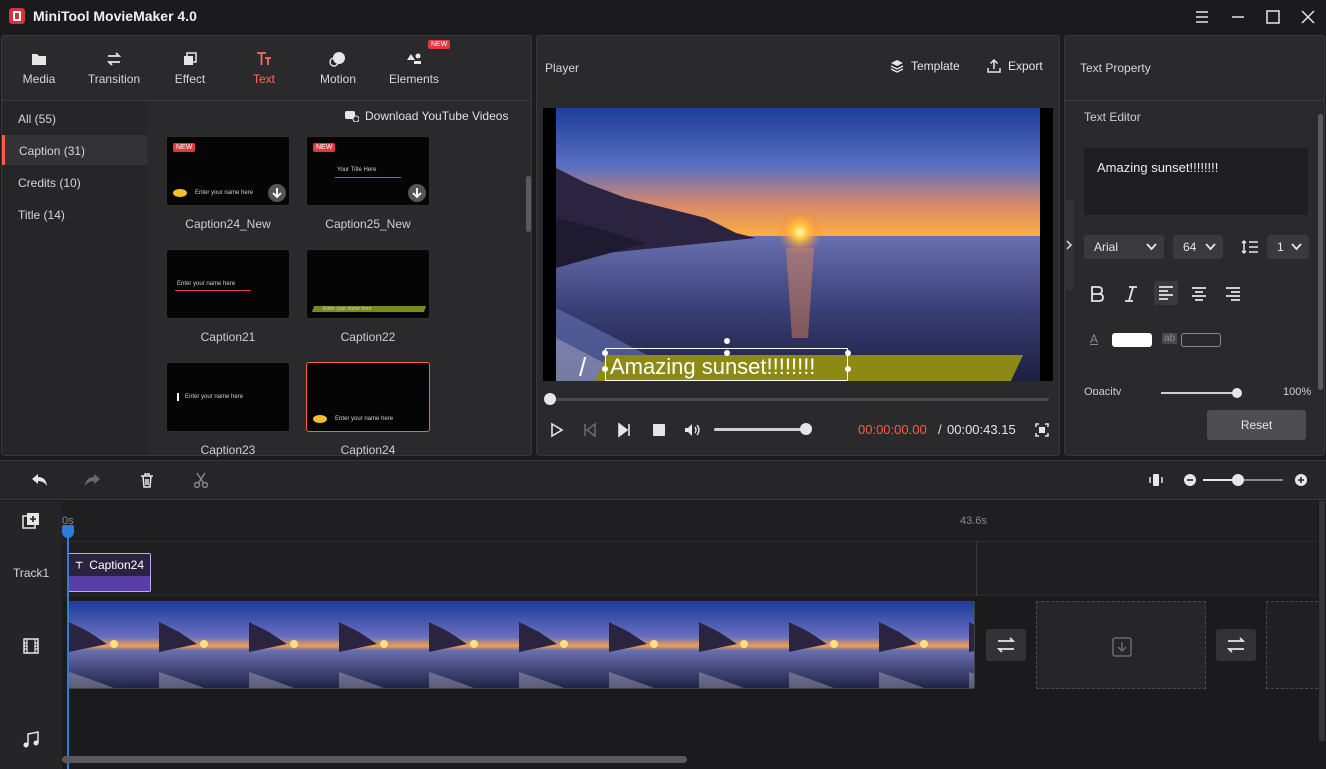  Describe the element at coordinates (17, 16) in the screenshot. I see `app-logo-icon` at that location.